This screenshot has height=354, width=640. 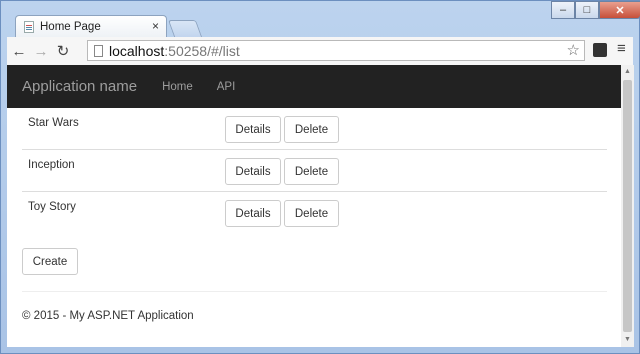 What do you see at coordinates (52, 207) in the screenshot?
I see `movie-title: Toy Story` at bounding box center [52, 207].